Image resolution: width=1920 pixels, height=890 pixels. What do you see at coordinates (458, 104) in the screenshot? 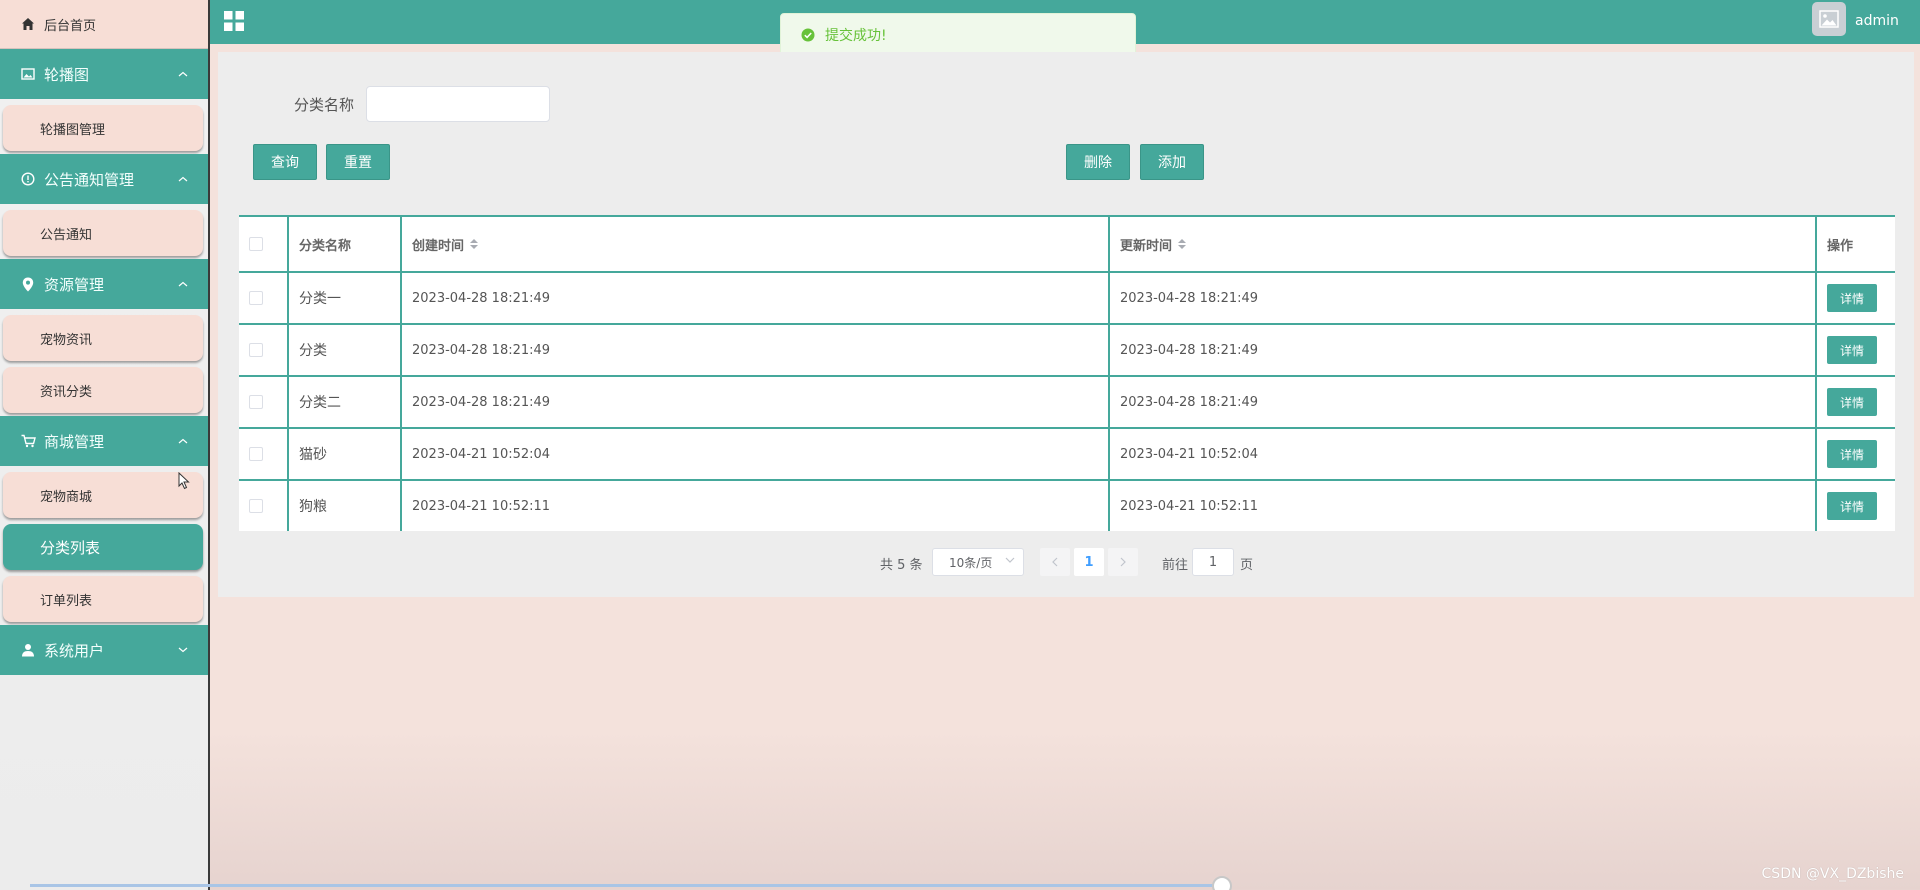
I see `category-name-input` at bounding box center [458, 104].